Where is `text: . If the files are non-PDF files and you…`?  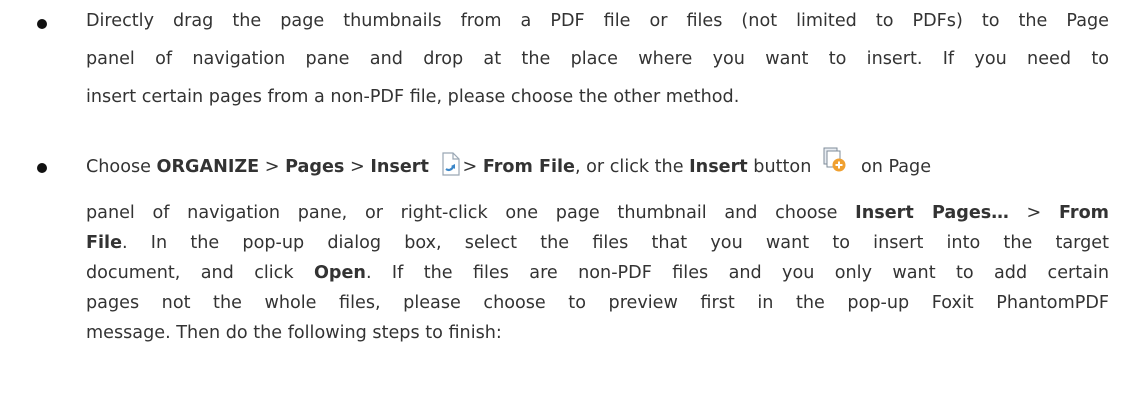
text: . If the files are non-PDF files and you… is located at coordinates (737, 273).